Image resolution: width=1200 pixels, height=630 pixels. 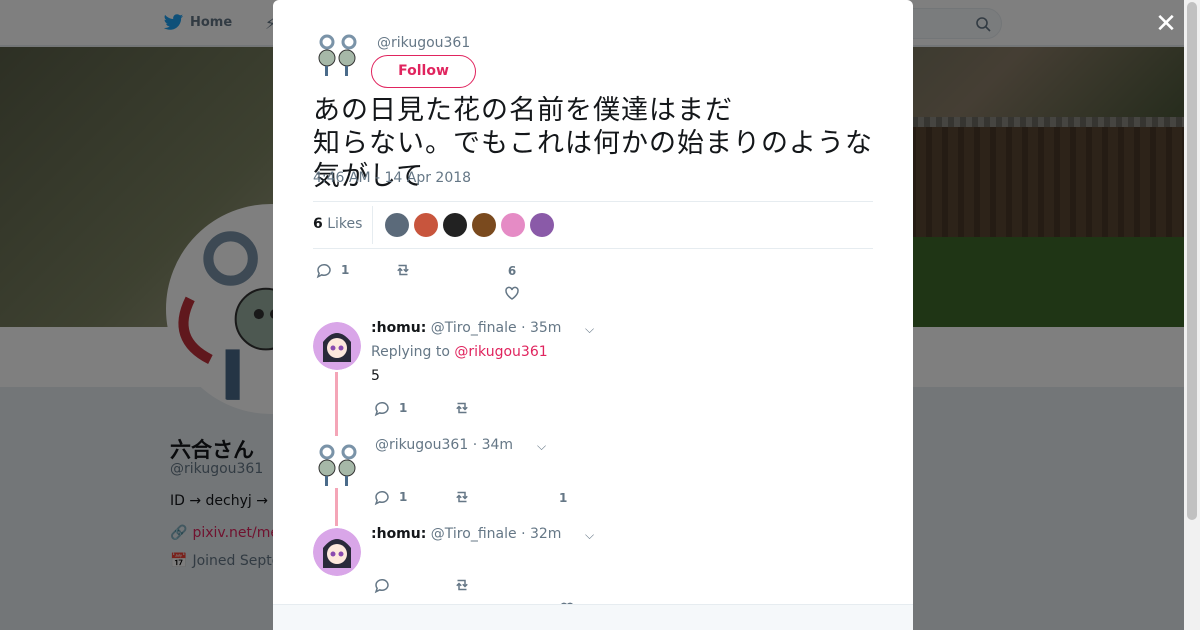 I want to click on likes-label: Likes, so click(x=345, y=224).